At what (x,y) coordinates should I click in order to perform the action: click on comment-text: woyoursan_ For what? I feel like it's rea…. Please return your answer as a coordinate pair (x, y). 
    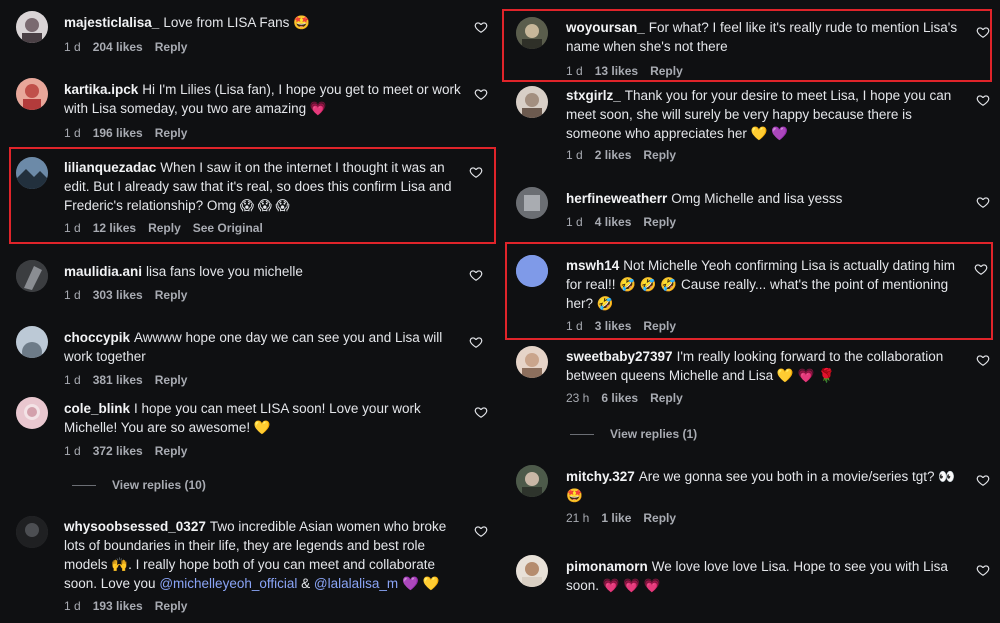
    Looking at the image, I should click on (762, 37).